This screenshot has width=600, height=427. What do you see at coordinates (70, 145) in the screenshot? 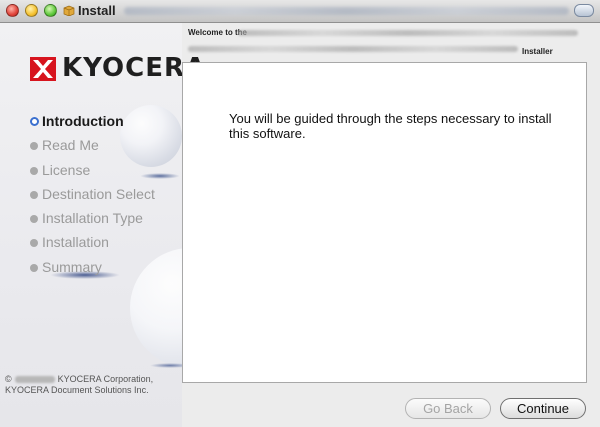
I see `step-label: Read Me` at bounding box center [70, 145].